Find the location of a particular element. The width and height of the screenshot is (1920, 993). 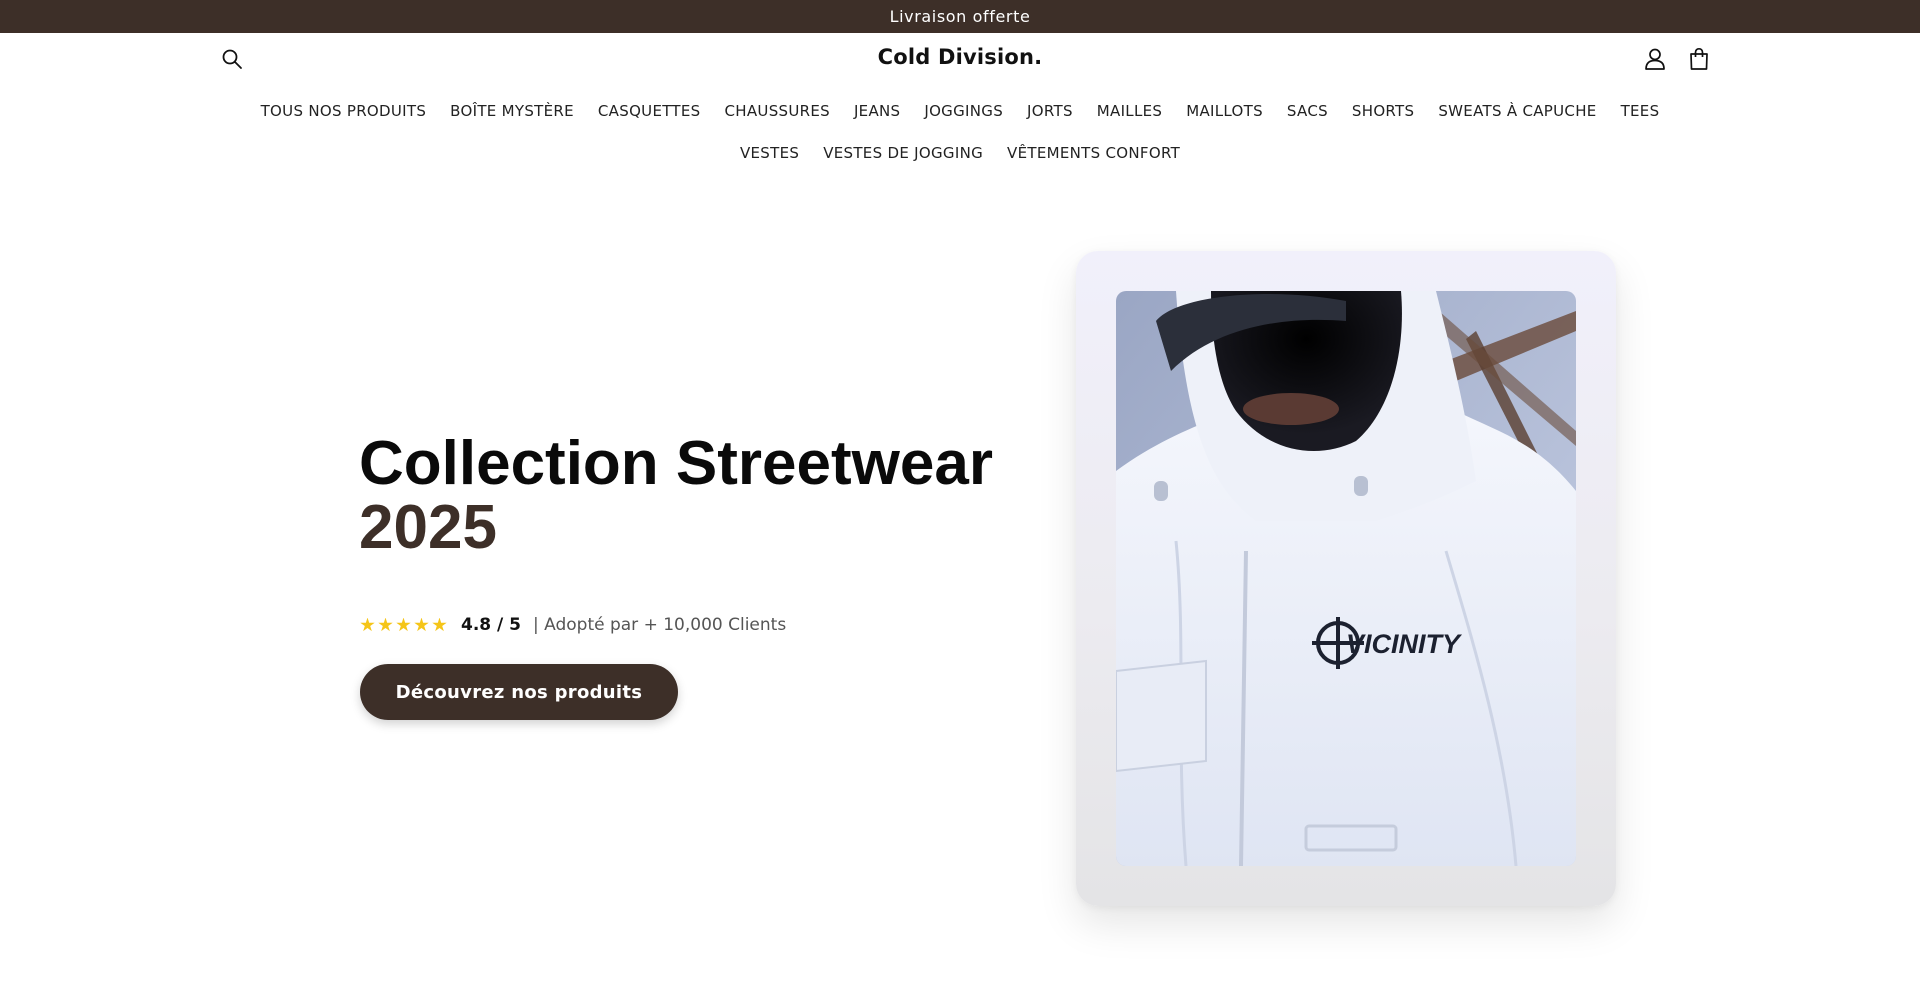

rating-score: 4.8 / 5 is located at coordinates (491, 625).